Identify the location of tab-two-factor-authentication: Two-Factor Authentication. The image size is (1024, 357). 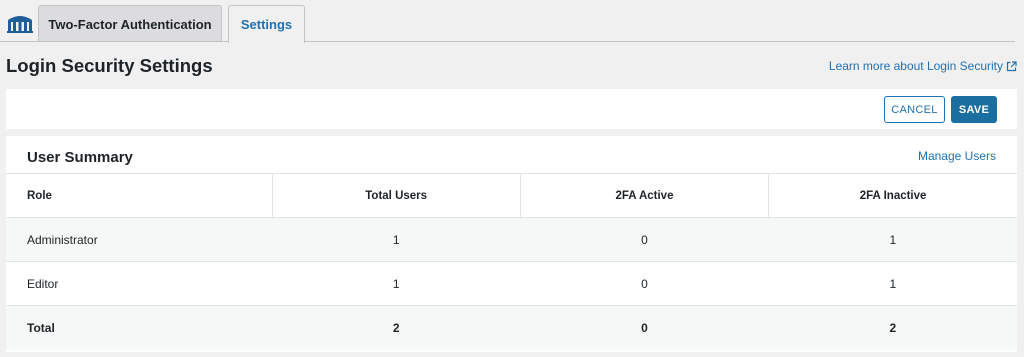
(130, 23).